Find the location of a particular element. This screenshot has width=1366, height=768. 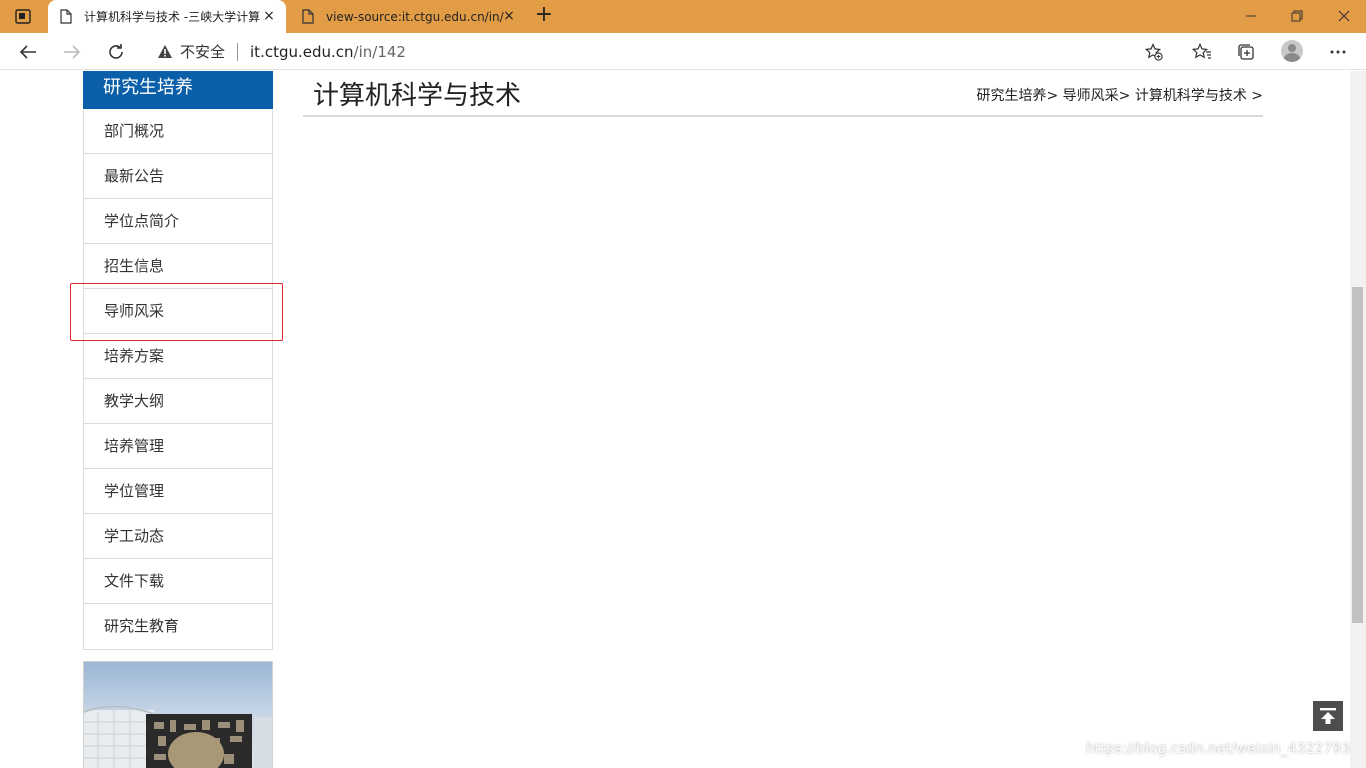

sidebar-item-downloads: 文件下载 is located at coordinates (178, 581).